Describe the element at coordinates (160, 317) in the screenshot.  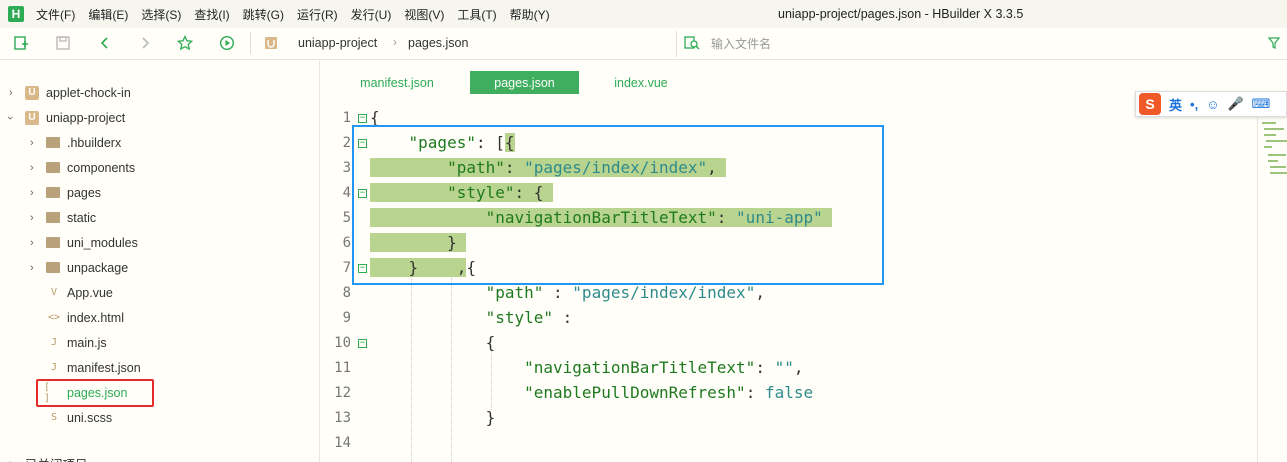
I see `tree-item-index-html: <> index.html` at that location.